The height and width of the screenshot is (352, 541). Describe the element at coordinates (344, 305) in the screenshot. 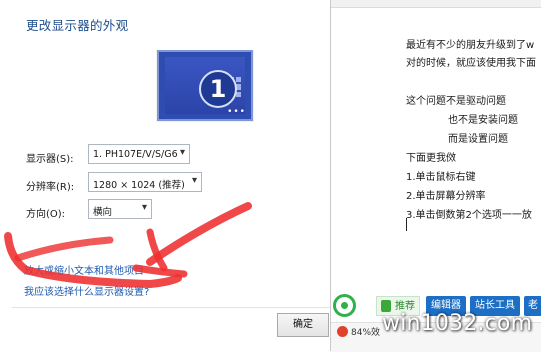

I see `circle-icon` at that location.